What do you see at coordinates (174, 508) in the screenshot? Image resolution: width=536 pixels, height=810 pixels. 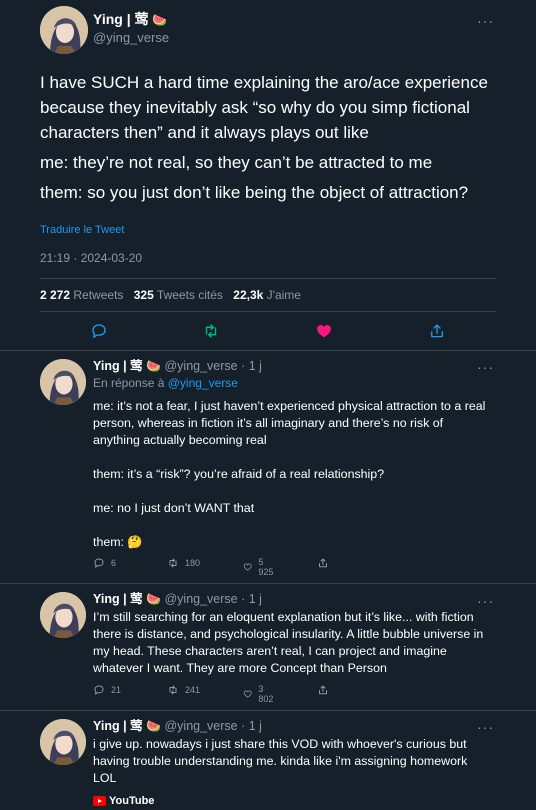 I see `reply-paragraph: me: no I just don’t WANT that` at bounding box center [174, 508].